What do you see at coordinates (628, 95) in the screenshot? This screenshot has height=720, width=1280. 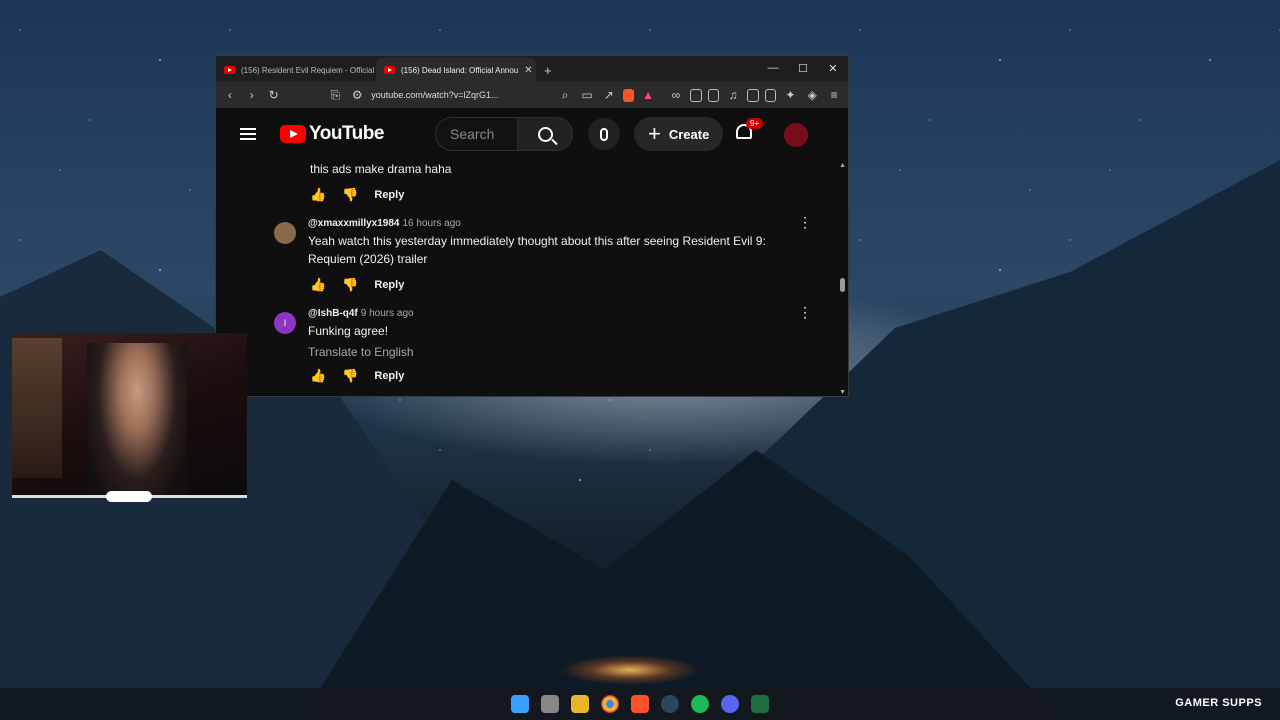 I see `brave-shields-icon` at bounding box center [628, 95].